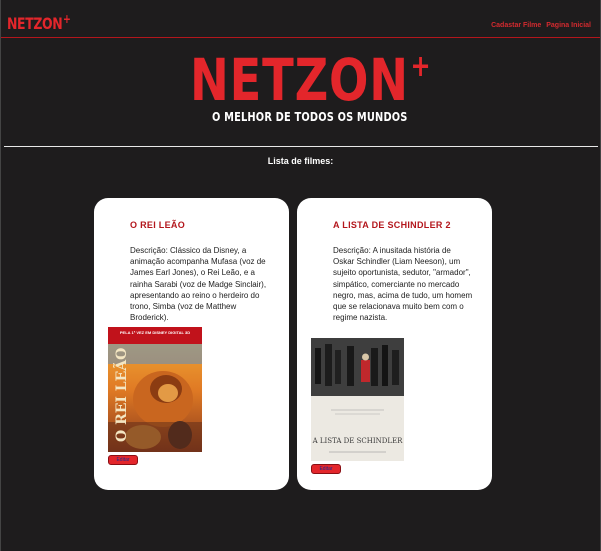 The width and height of the screenshot is (601, 551). I want to click on poster-banner-text: PELA 1ª VEZ EM DISNEY DIGITAL 3D, so click(155, 332).